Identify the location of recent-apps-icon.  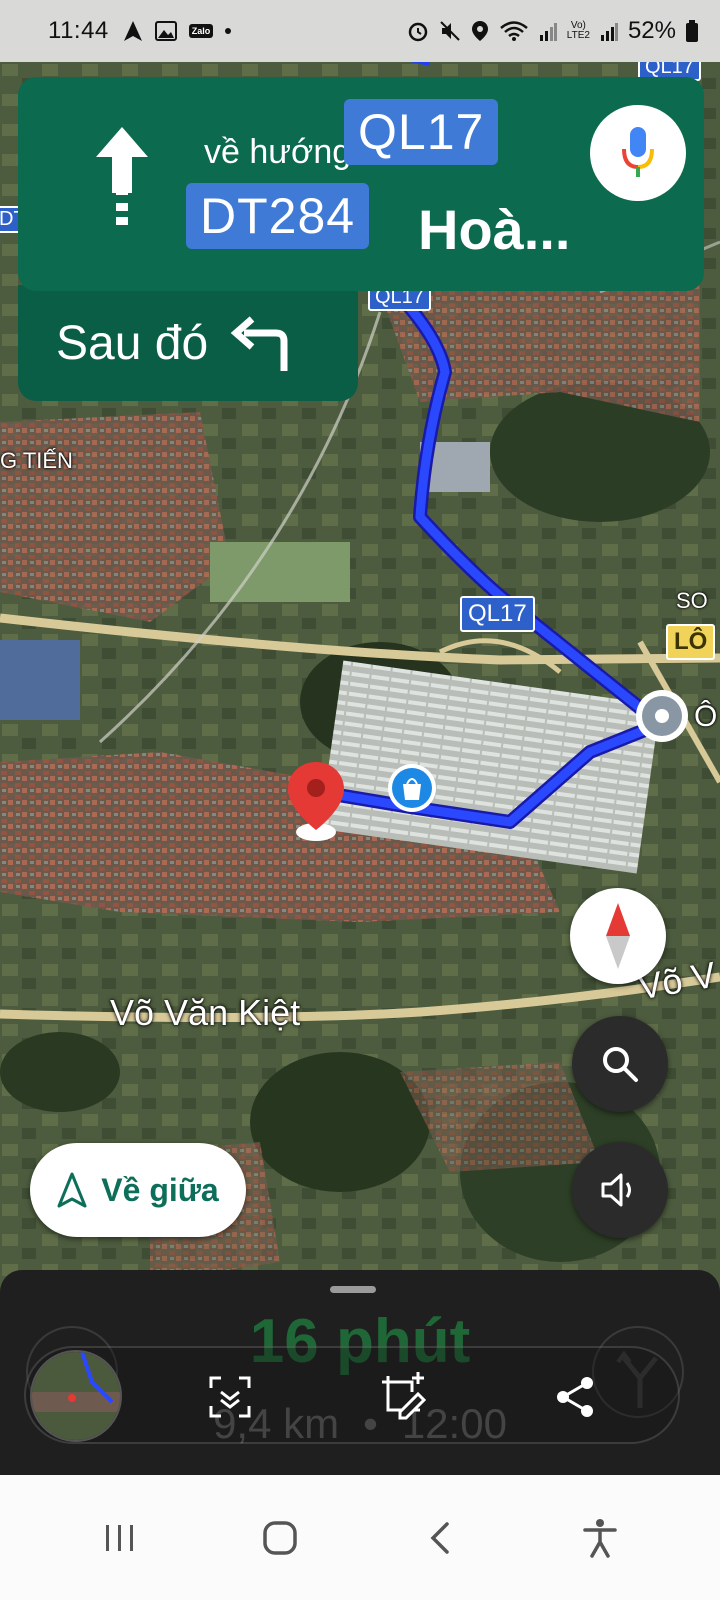
(119, 1537).